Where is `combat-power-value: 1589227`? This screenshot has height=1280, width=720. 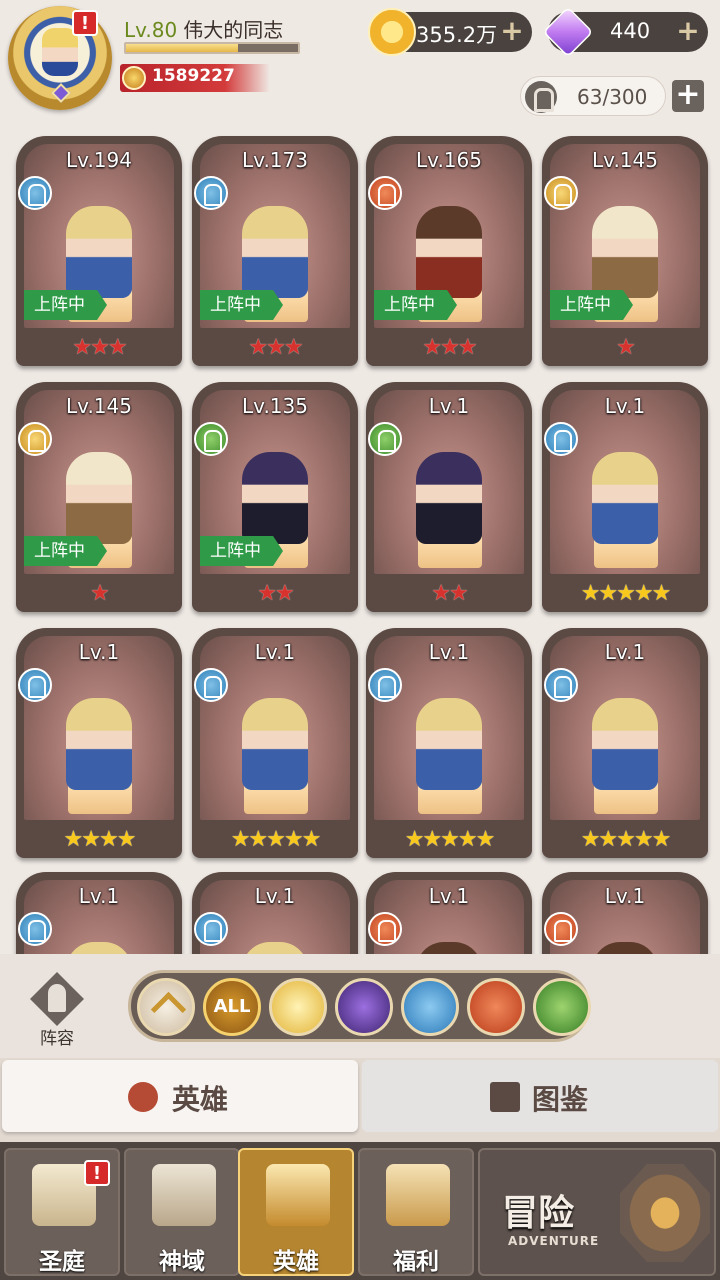 combat-power-value: 1589227 is located at coordinates (193, 76).